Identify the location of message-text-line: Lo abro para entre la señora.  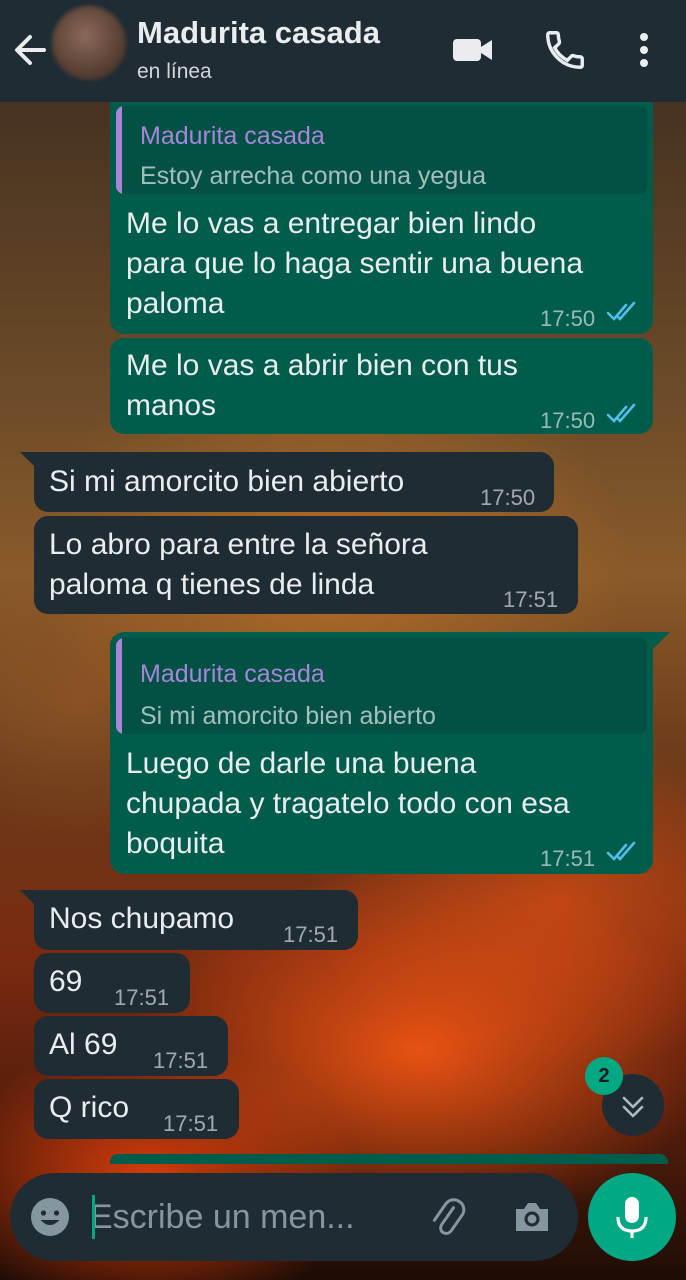
(238, 544).